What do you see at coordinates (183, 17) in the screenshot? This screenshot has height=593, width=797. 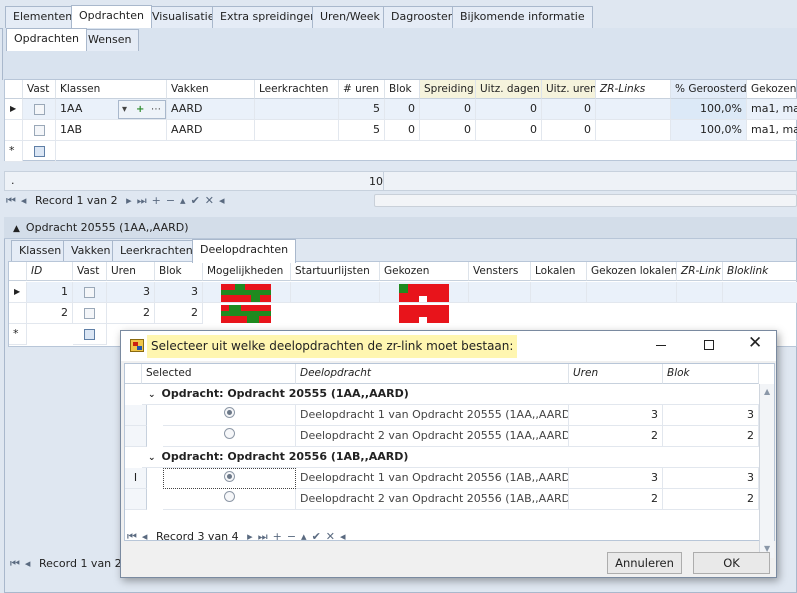 I see `tab-visualisatie: Visualisatie` at bounding box center [183, 17].